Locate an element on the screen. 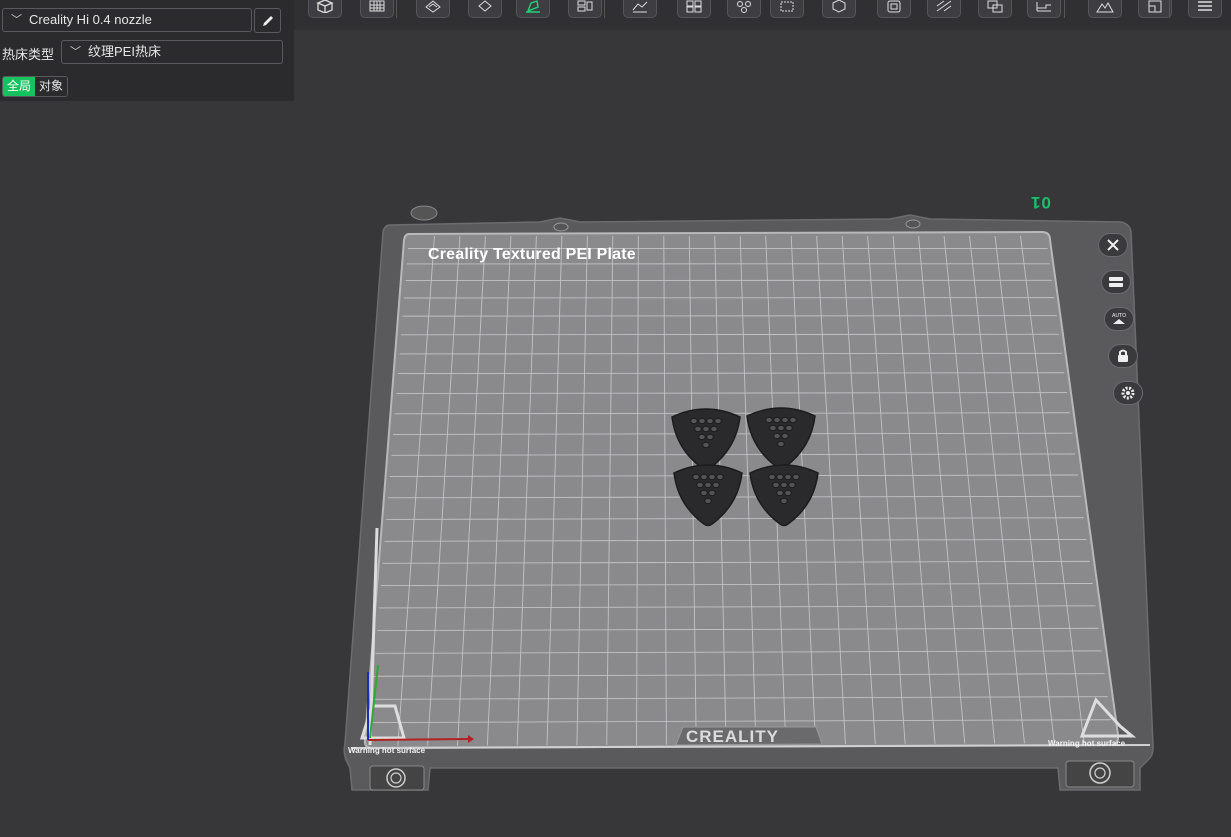 The image size is (1231, 837). svg-text: AUTO is located at coordinates (1119, 316).